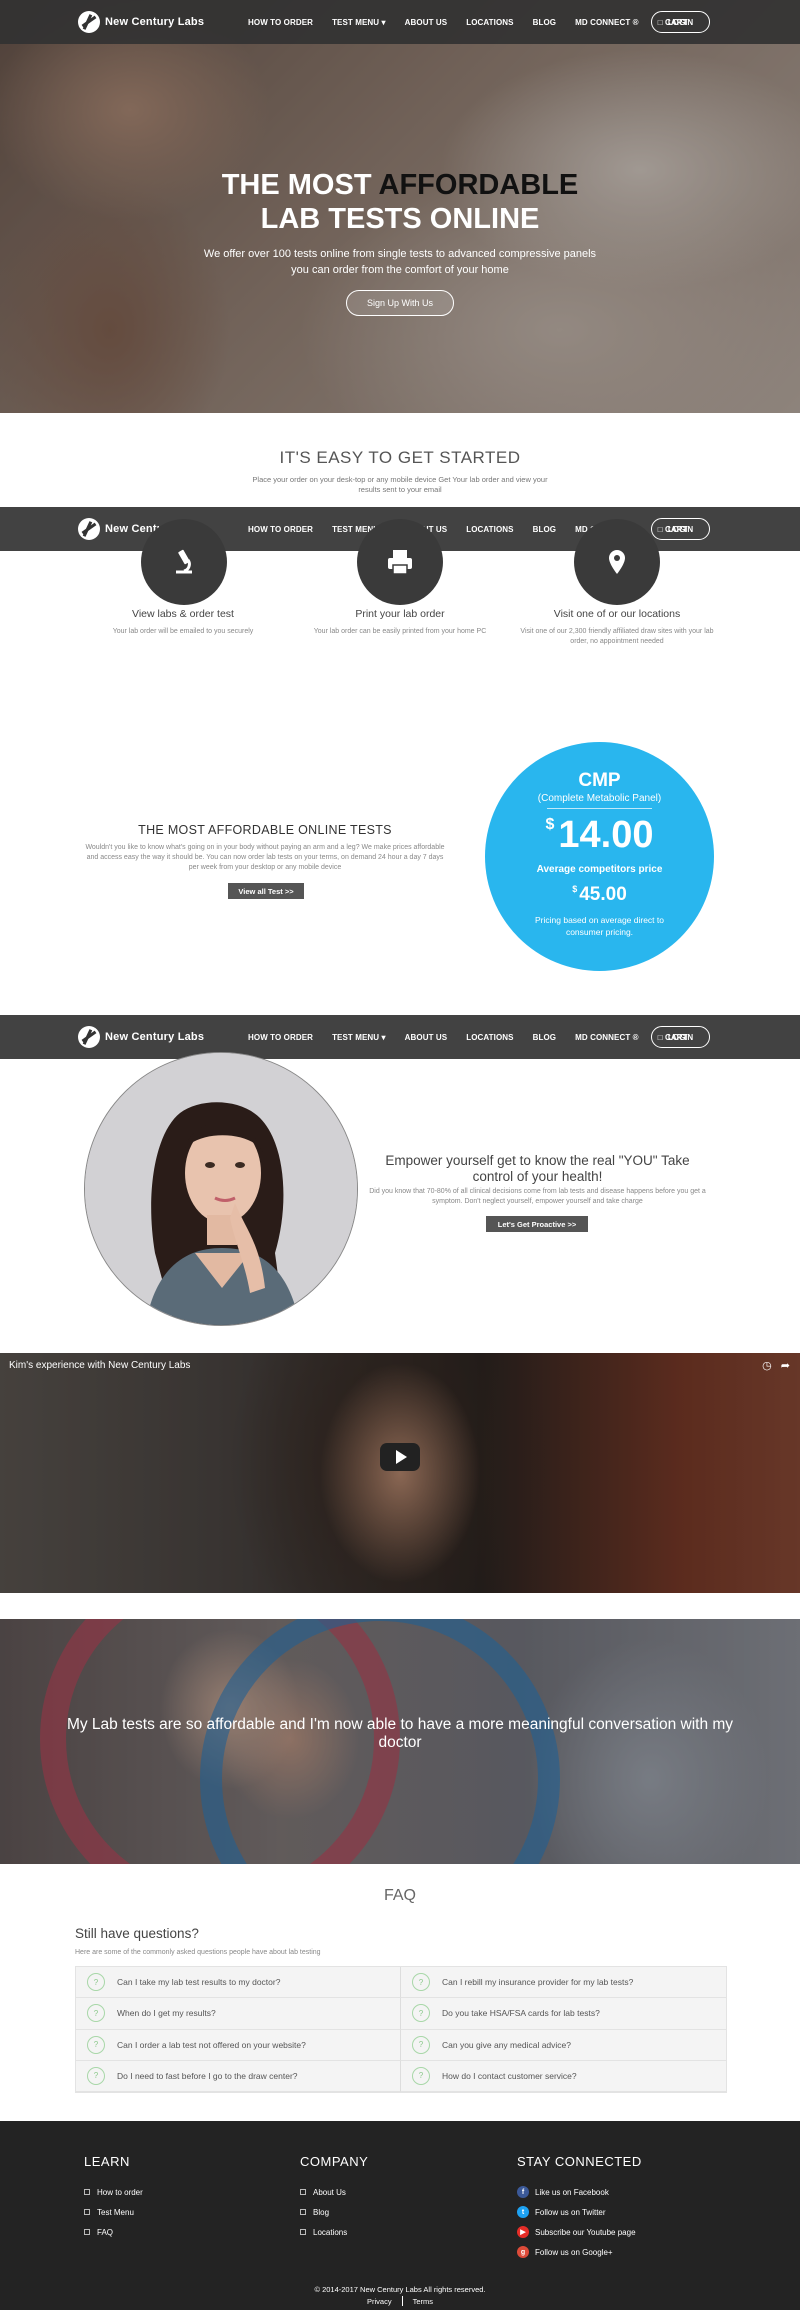 Image resolution: width=800 pixels, height=2310 pixels. I want to click on faq-title: FAQ, so click(399, 1895).